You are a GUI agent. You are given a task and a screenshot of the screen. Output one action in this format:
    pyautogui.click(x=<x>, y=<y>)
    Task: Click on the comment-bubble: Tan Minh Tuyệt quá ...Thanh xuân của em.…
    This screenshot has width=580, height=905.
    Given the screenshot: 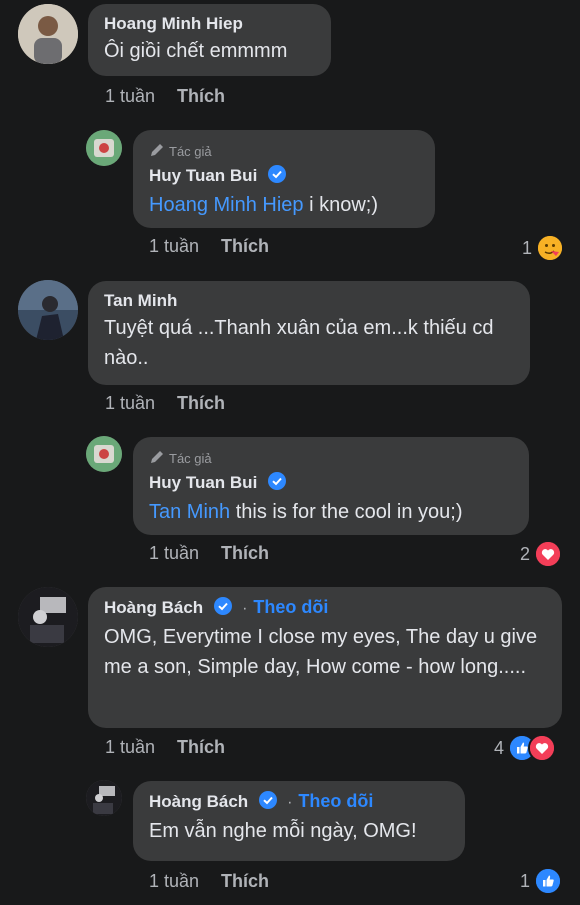 What is the action you would take?
    pyautogui.click(x=309, y=333)
    